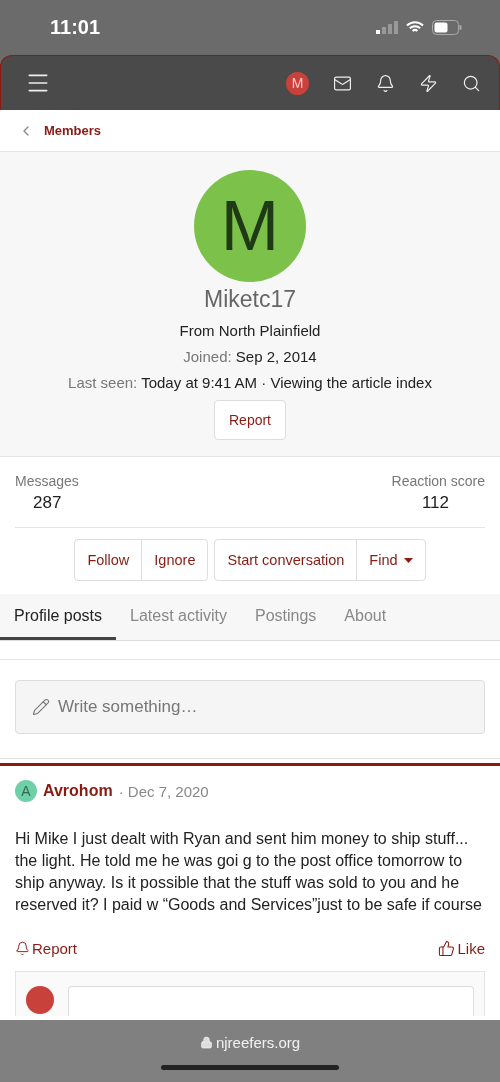 This screenshot has width=500, height=1082. I want to click on last-seen-label: Last seen:, so click(103, 382).